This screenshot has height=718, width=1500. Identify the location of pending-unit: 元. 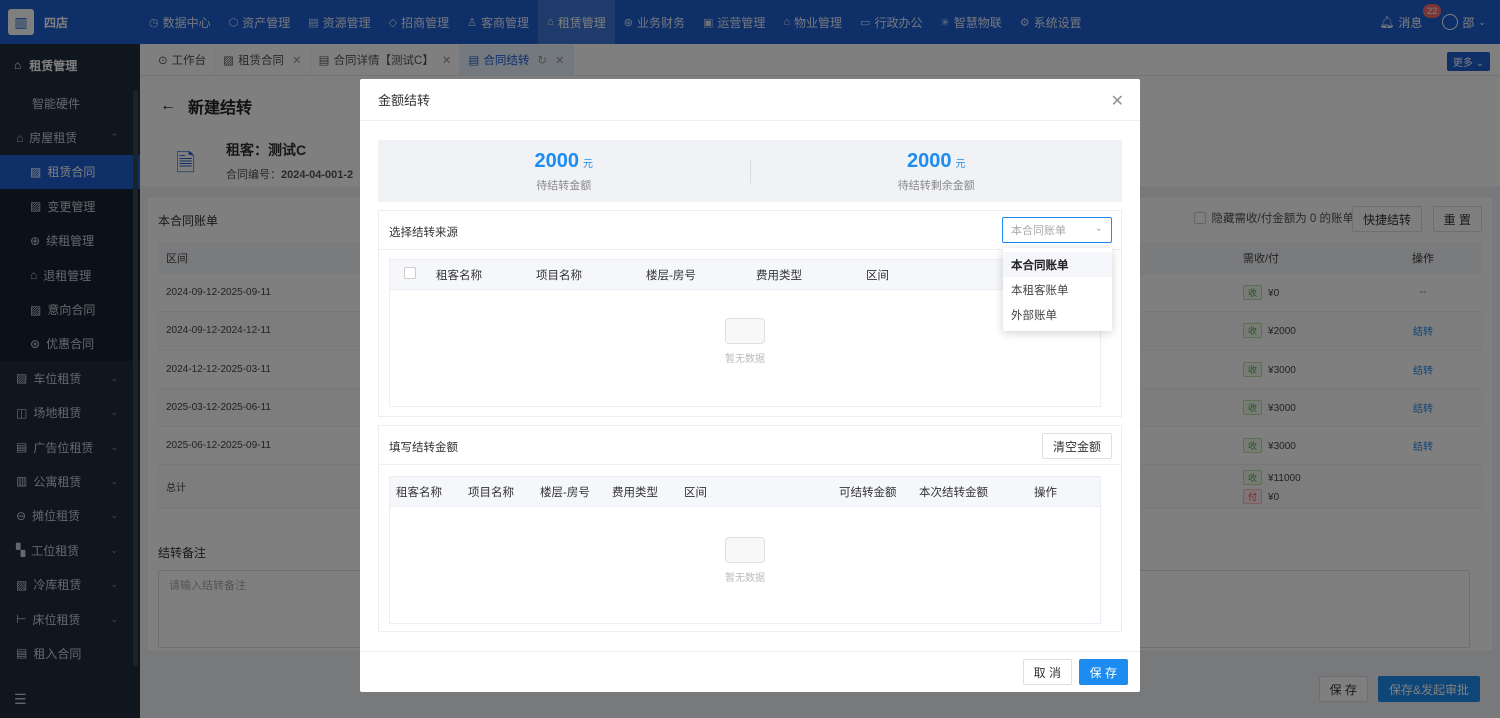
(588, 164).